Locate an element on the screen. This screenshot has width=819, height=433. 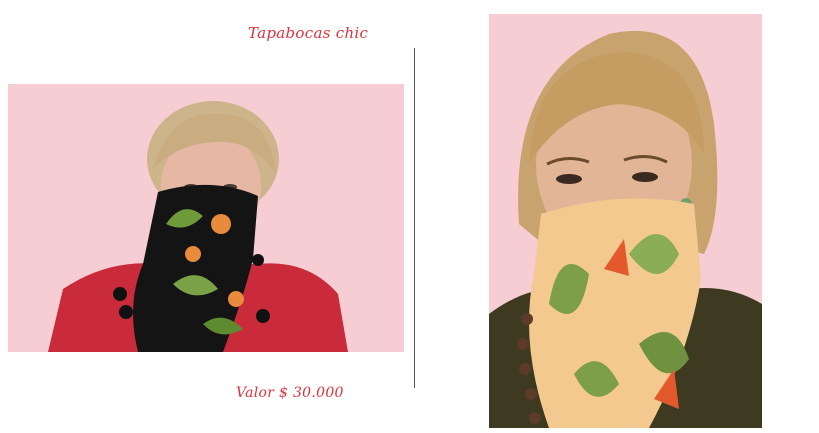
vertical-divider is located at coordinates (414, 218).